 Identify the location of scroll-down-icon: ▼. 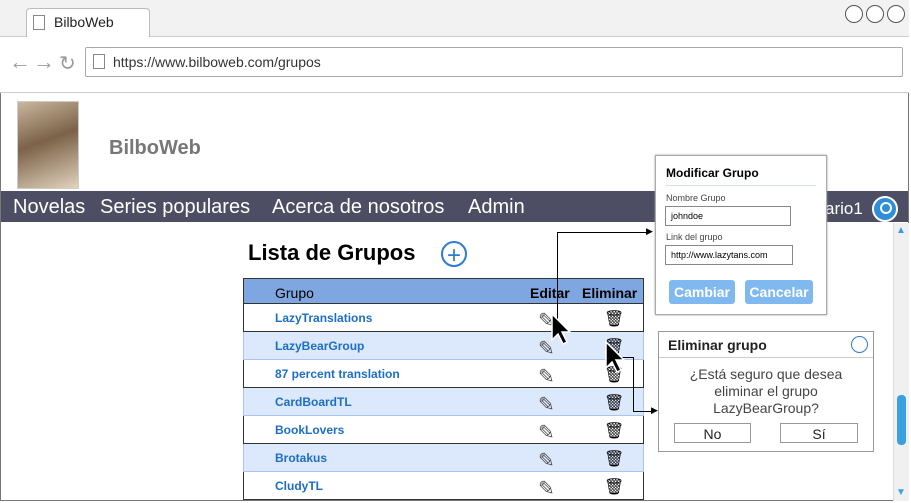
(901, 492).